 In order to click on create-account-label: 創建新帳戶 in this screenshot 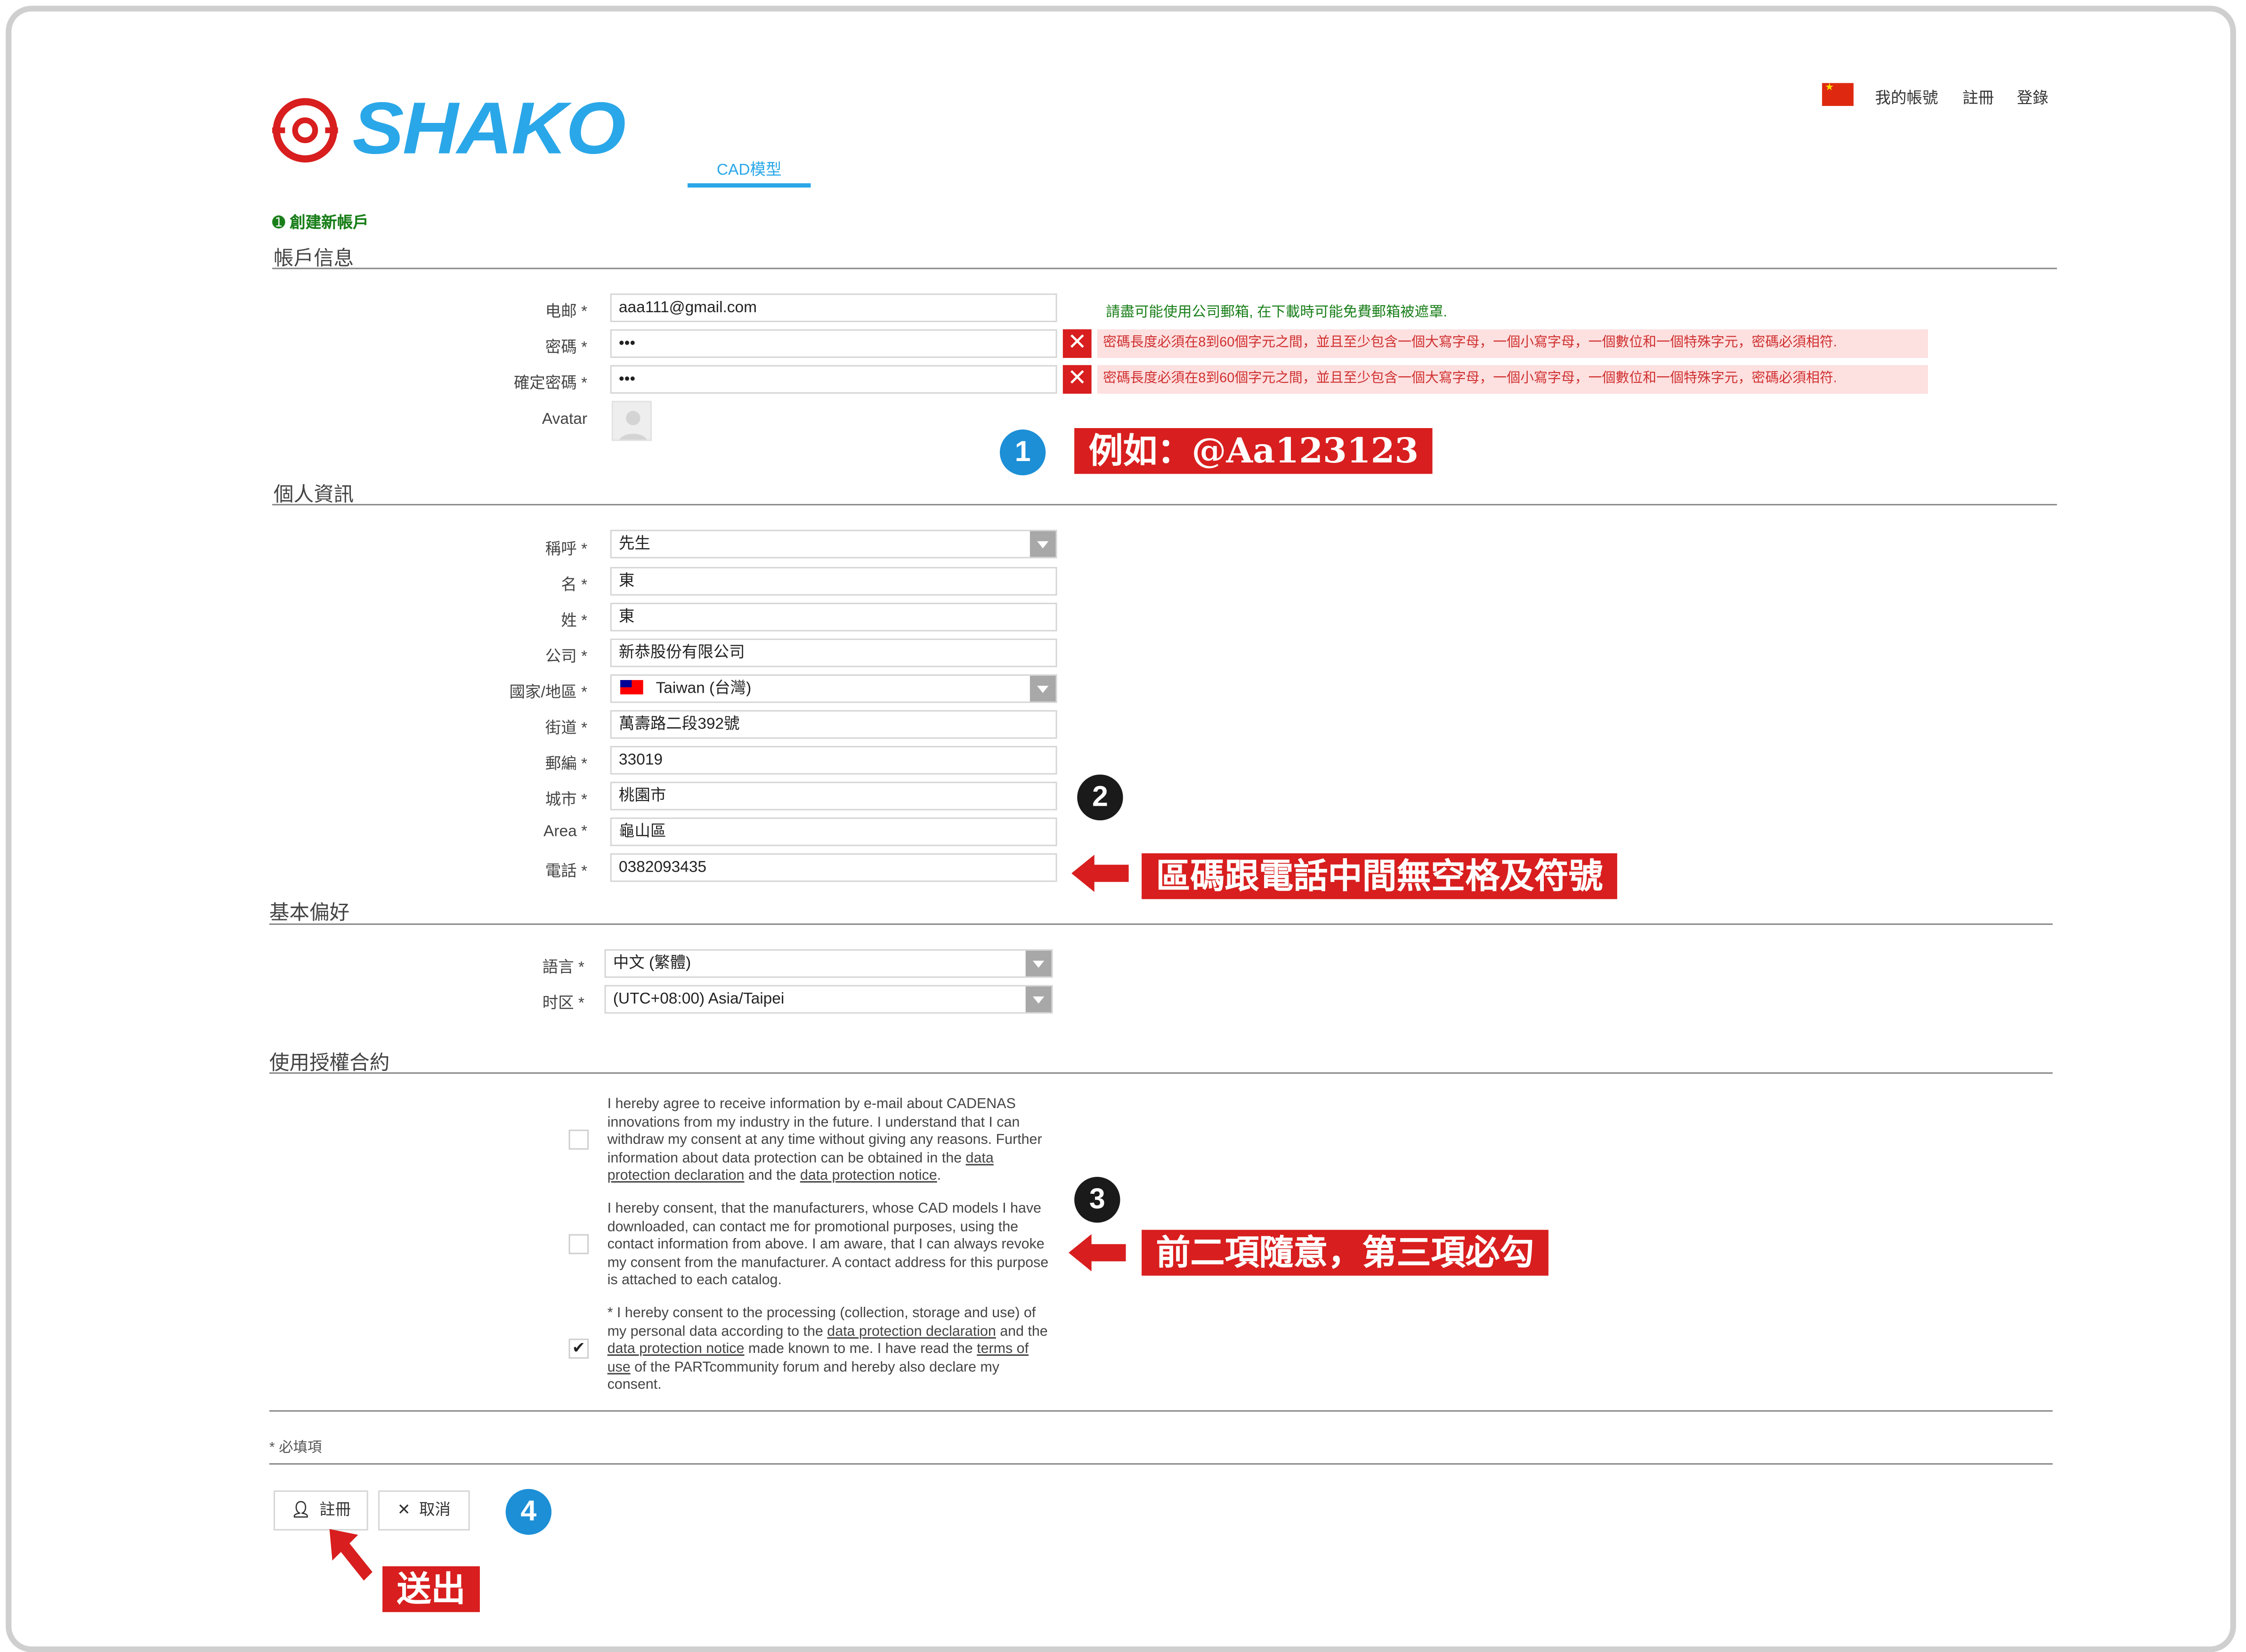, I will do `click(329, 223)`.